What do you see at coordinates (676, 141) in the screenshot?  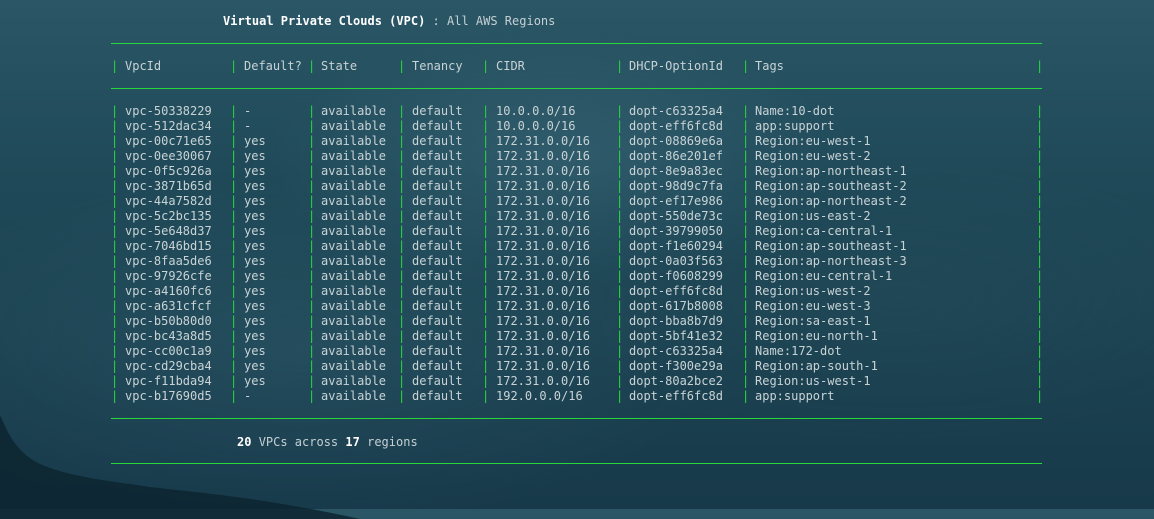 I see `cell-dhcp-option-id: dopt-08869e6a` at bounding box center [676, 141].